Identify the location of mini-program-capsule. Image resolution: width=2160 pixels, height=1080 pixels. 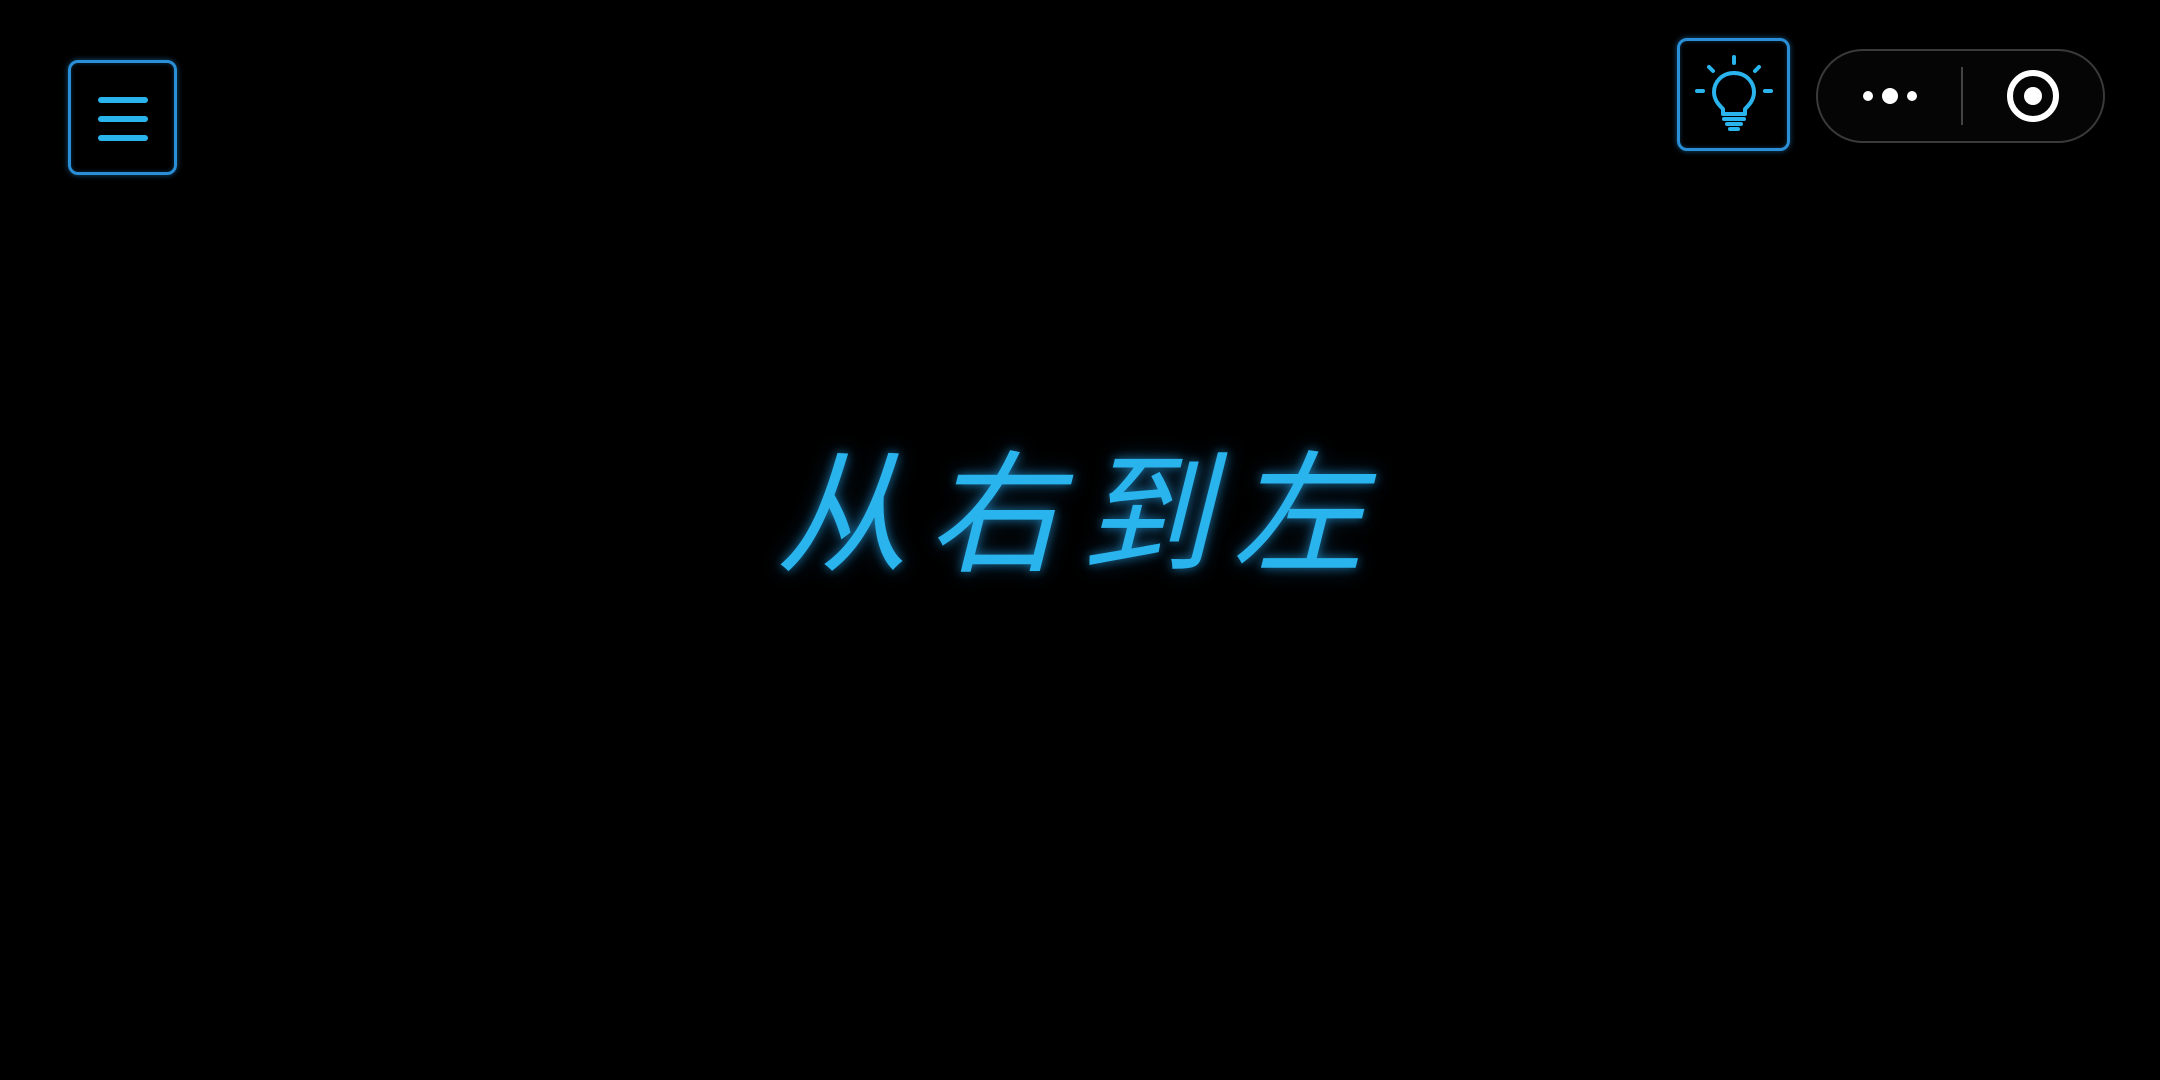
(1960, 96).